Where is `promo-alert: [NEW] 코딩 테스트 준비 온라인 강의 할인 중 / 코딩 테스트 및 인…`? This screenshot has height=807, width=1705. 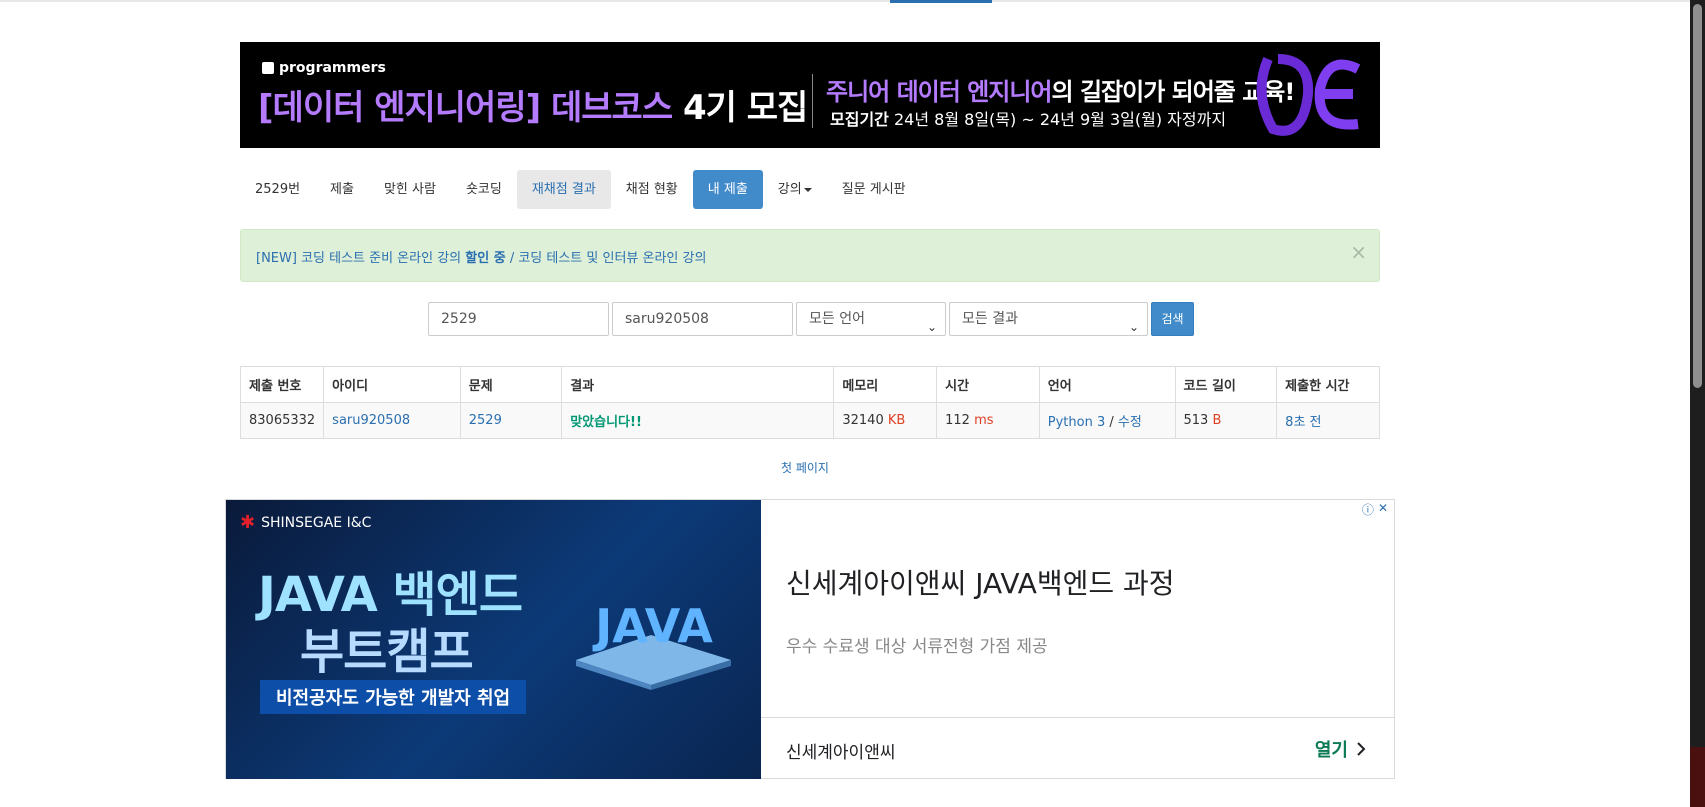 promo-alert: [NEW] 코딩 테스트 준비 온라인 강의 할인 중 / 코딩 테스트 및 인… is located at coordinates (810, 255).